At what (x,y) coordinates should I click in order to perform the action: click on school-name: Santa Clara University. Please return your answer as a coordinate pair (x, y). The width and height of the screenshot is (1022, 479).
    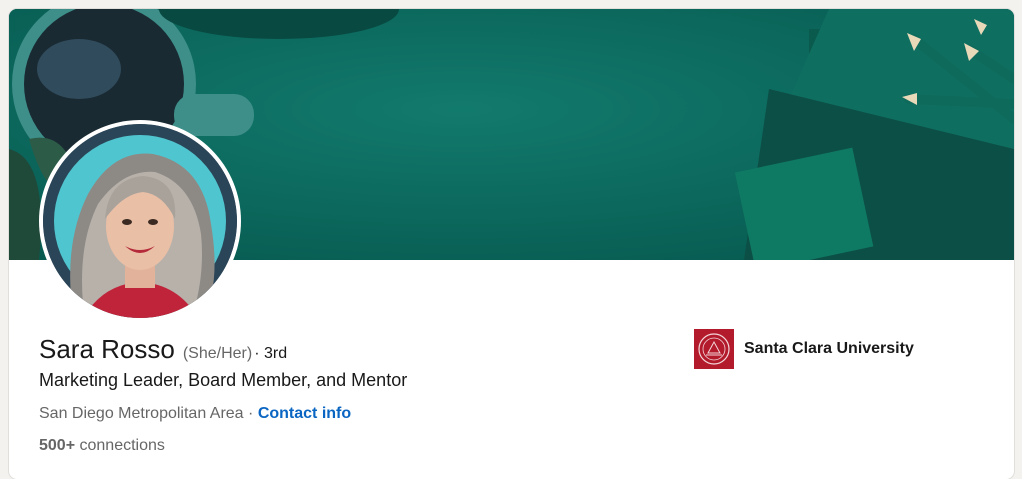
    Looking at the image, I should click on (829, 348).